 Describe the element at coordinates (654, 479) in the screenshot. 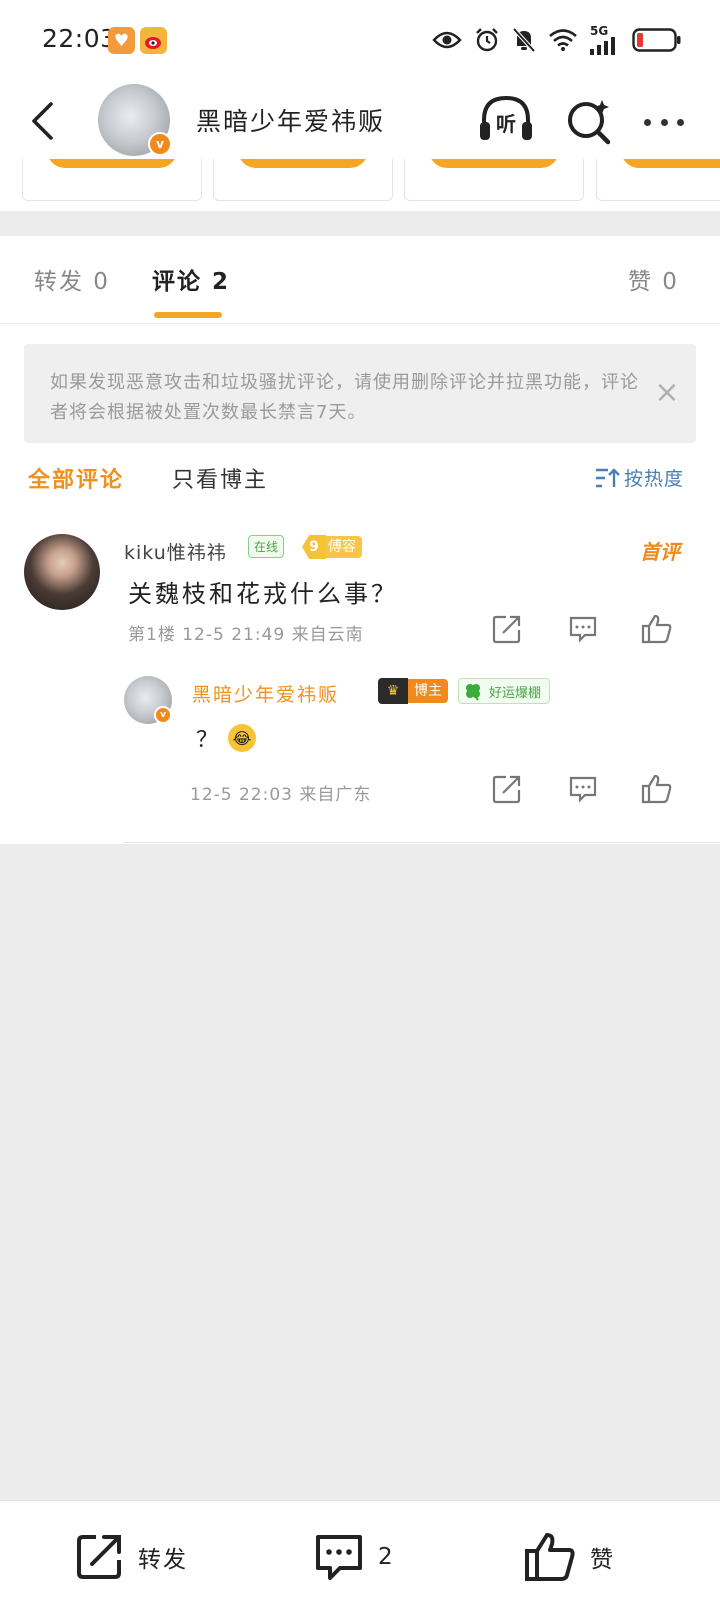

I see `sort-label: 按热度` at that location.